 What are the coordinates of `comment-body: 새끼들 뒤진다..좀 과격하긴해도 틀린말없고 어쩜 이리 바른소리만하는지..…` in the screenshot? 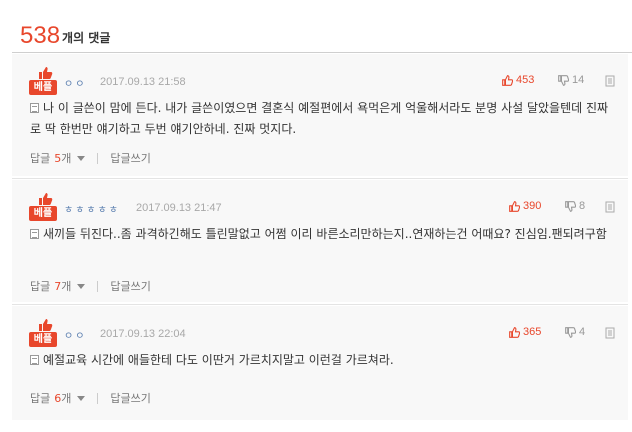 It's located at (325, 234).